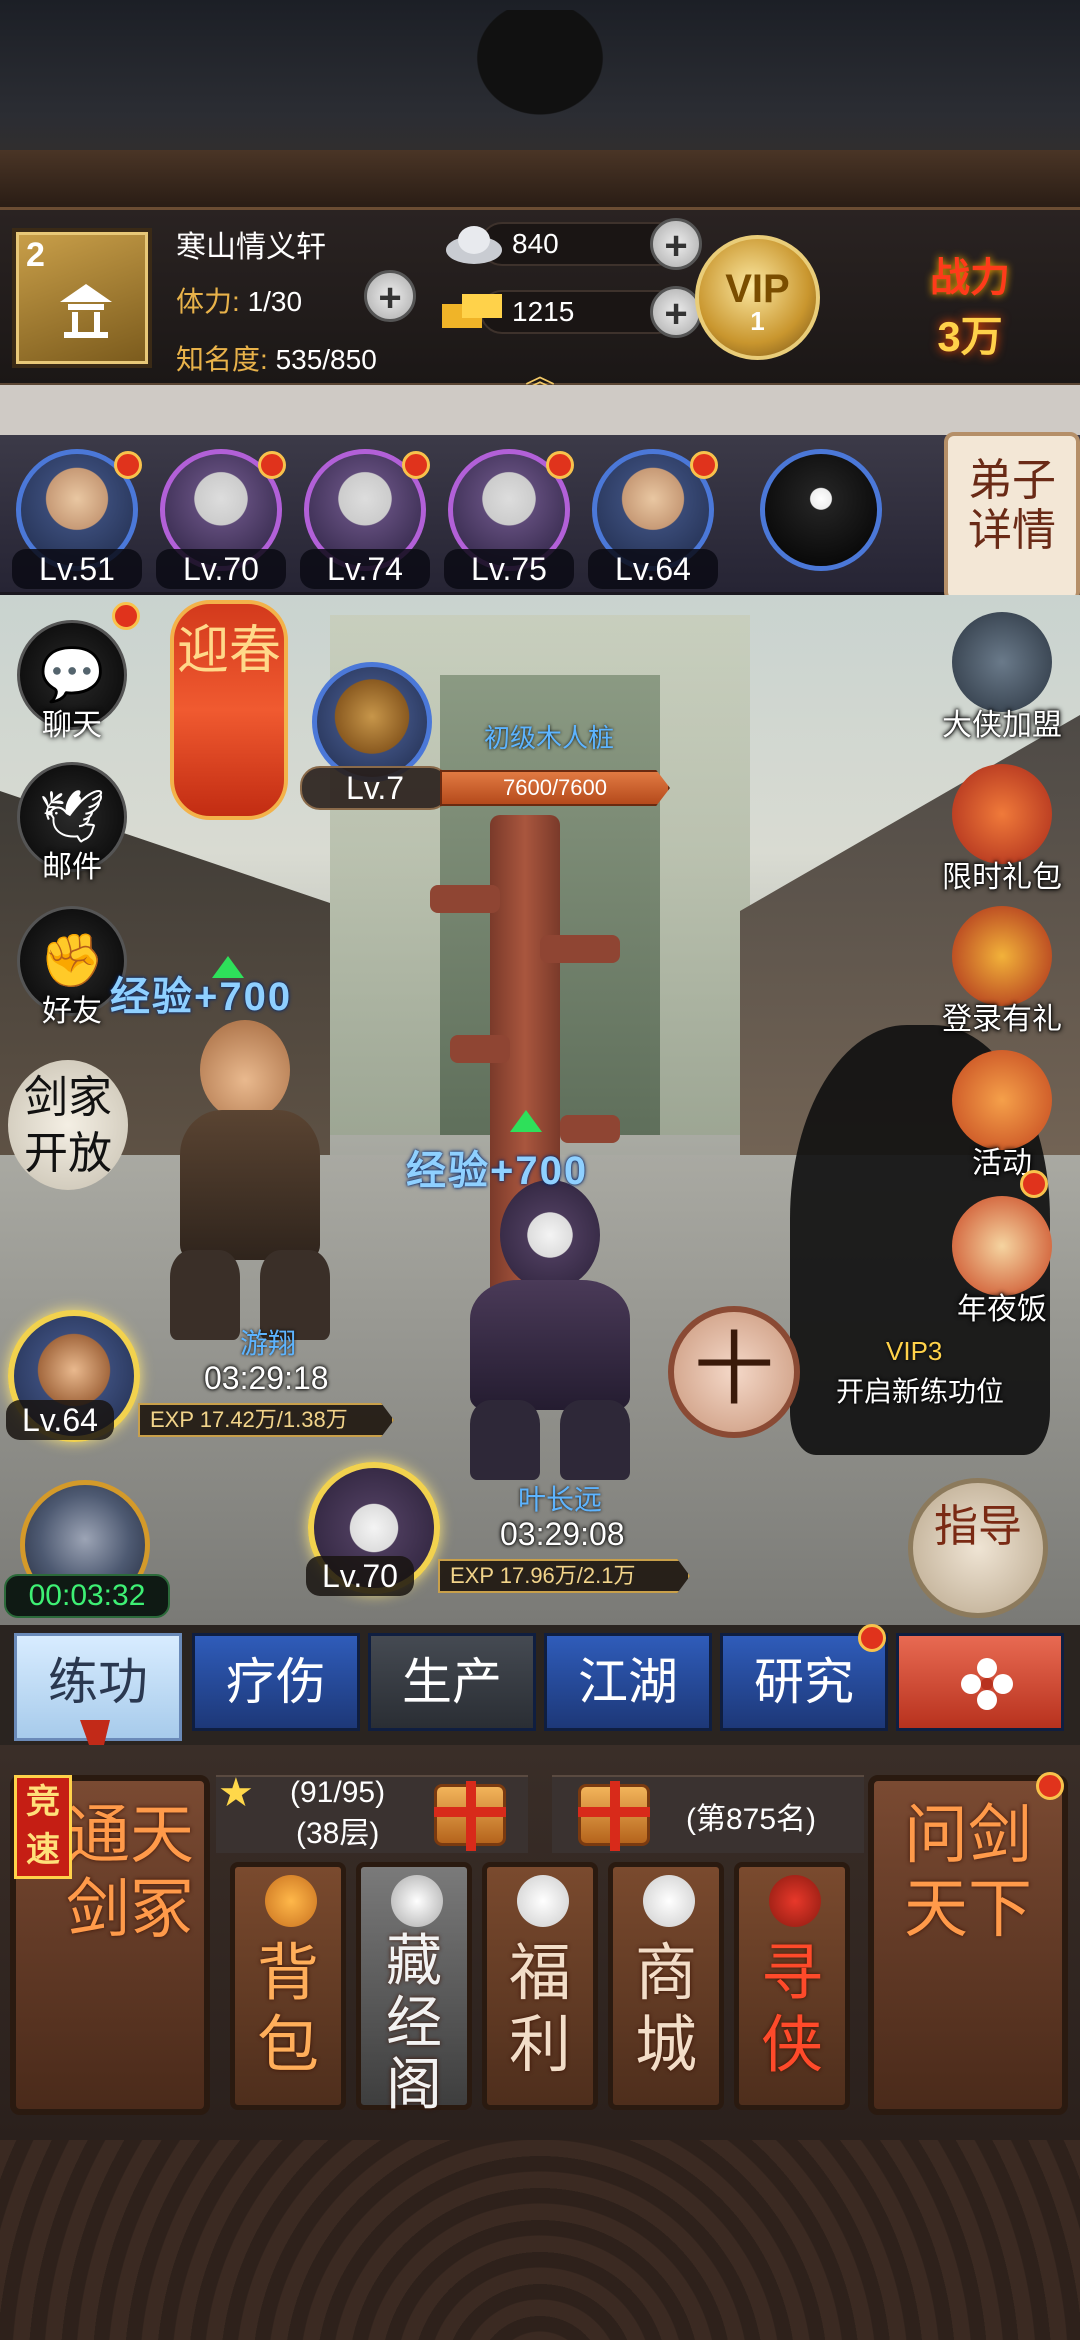 The height and width of the screenshot is (2340, 1080). Describe the element at coordinates (1012, 517) in the screenshot. I see `disciple-detail-button: 弟子详情` at that location.